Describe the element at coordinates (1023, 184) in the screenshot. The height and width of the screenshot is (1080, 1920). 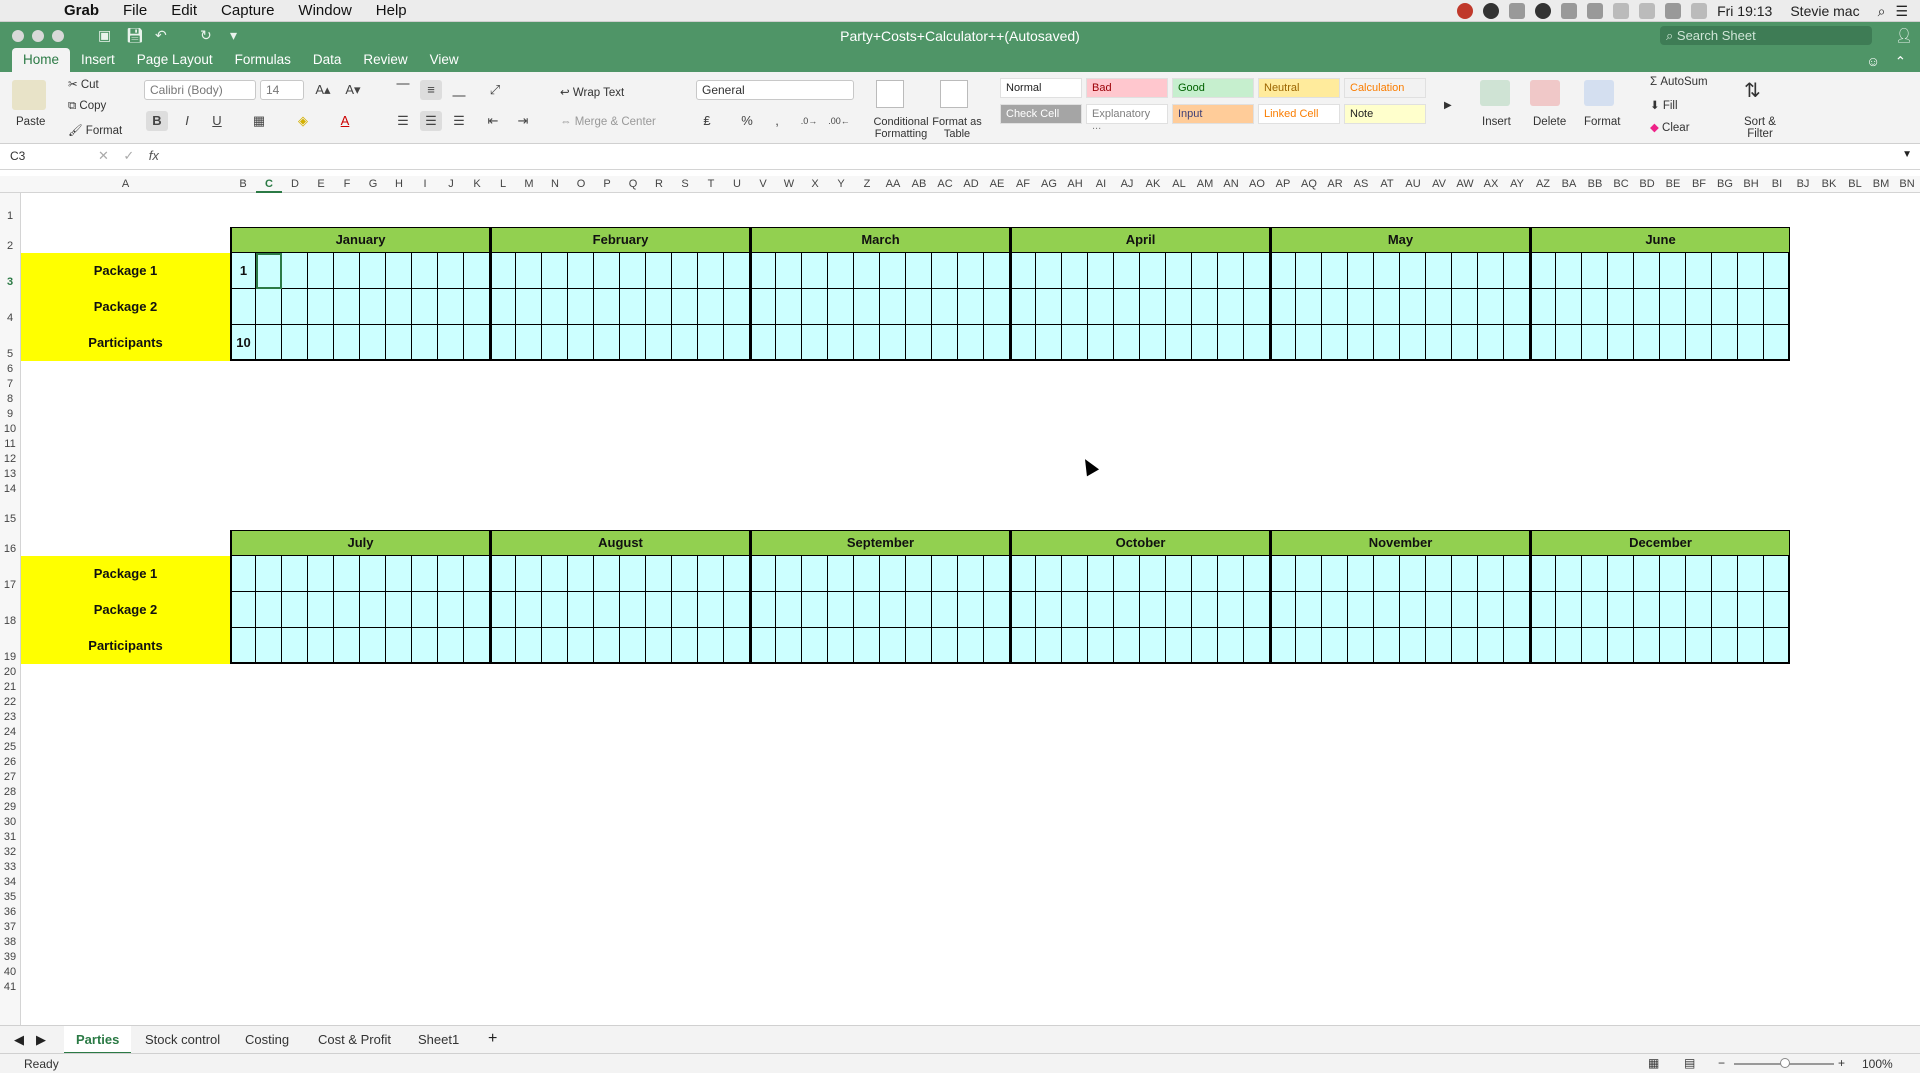
I see `column-header-af: AF` at that location.